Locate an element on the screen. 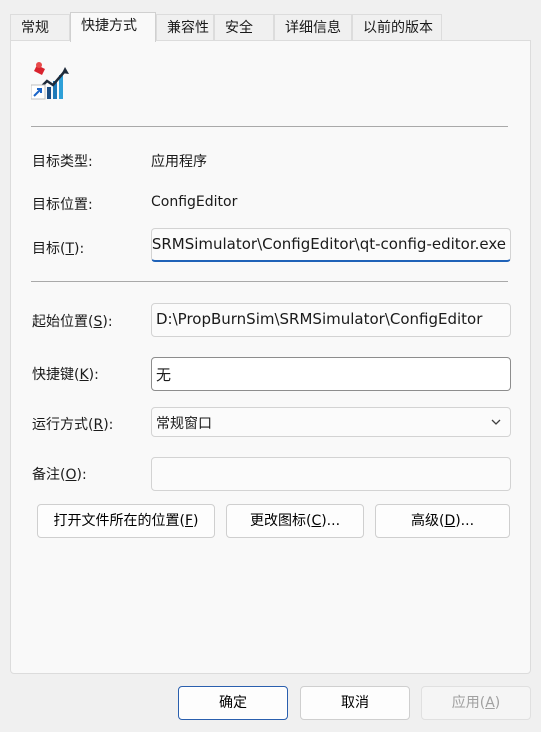  tab-previous-versions: 以前的版本 is located at coordinates (397, 27).